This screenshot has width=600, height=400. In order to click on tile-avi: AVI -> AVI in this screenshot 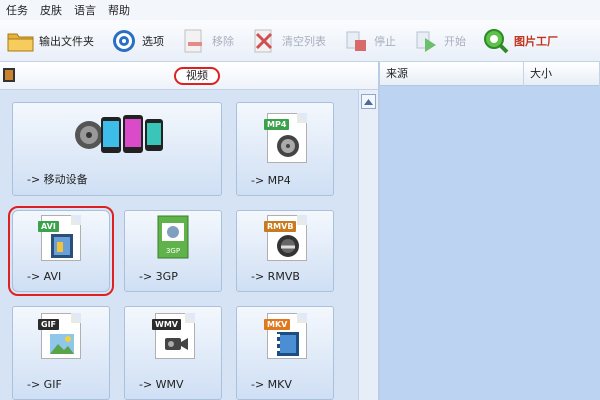, I will do `click(61, 251)`.